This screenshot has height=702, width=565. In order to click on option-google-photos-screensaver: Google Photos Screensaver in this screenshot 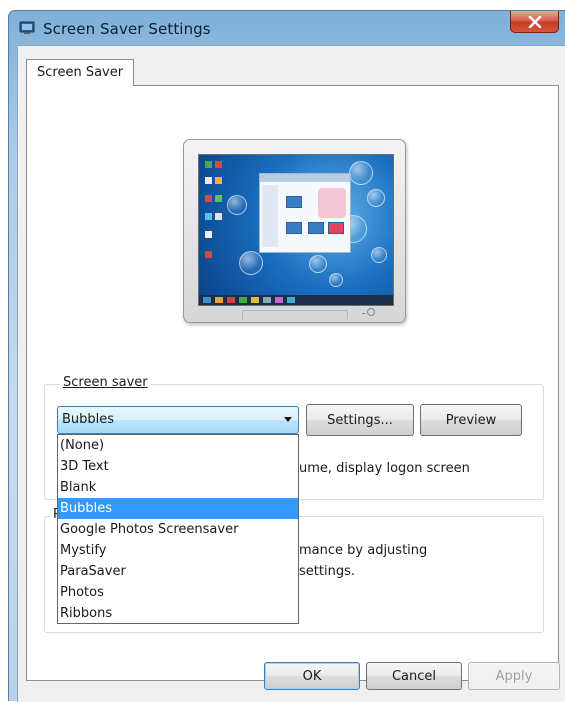, I will do `click(178, 529)`.